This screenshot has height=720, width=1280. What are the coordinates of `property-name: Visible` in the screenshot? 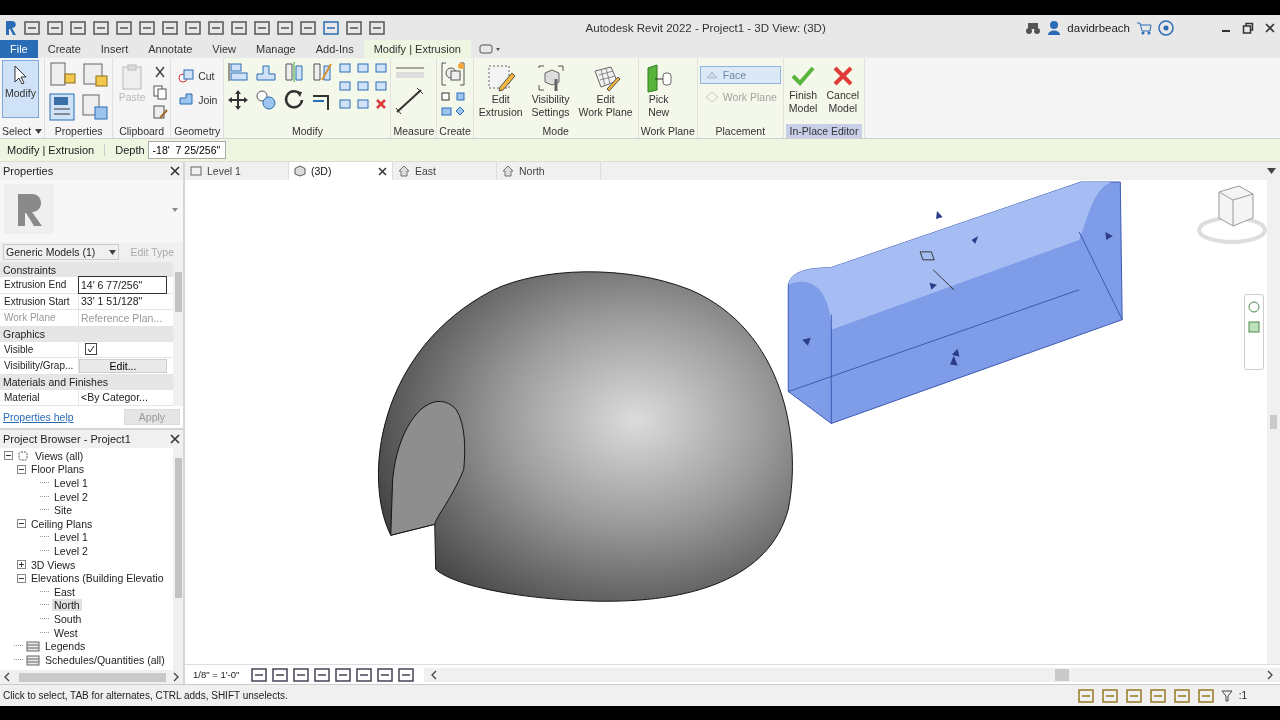 It's located at (19, 349).